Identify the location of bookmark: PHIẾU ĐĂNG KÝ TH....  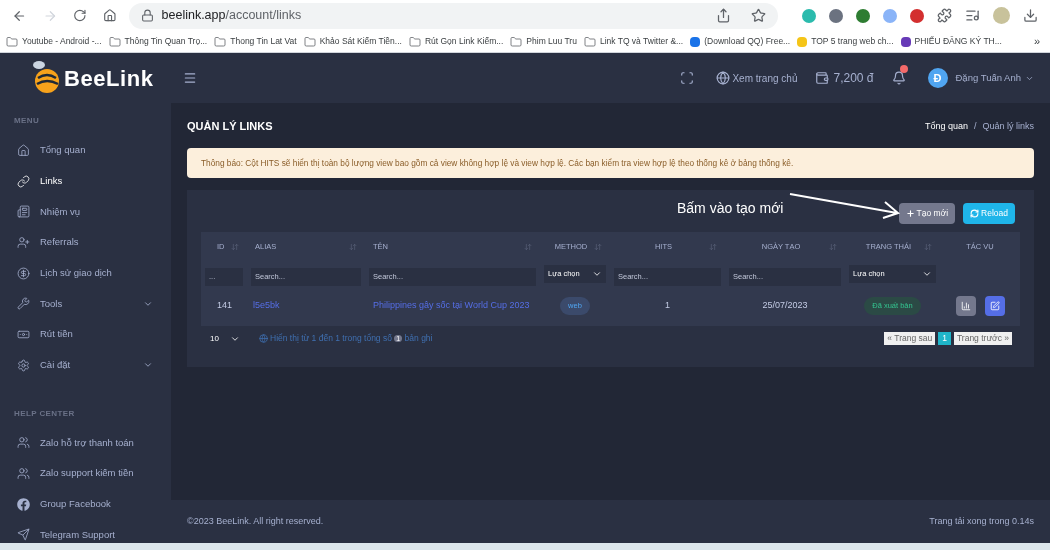
(958, 41).